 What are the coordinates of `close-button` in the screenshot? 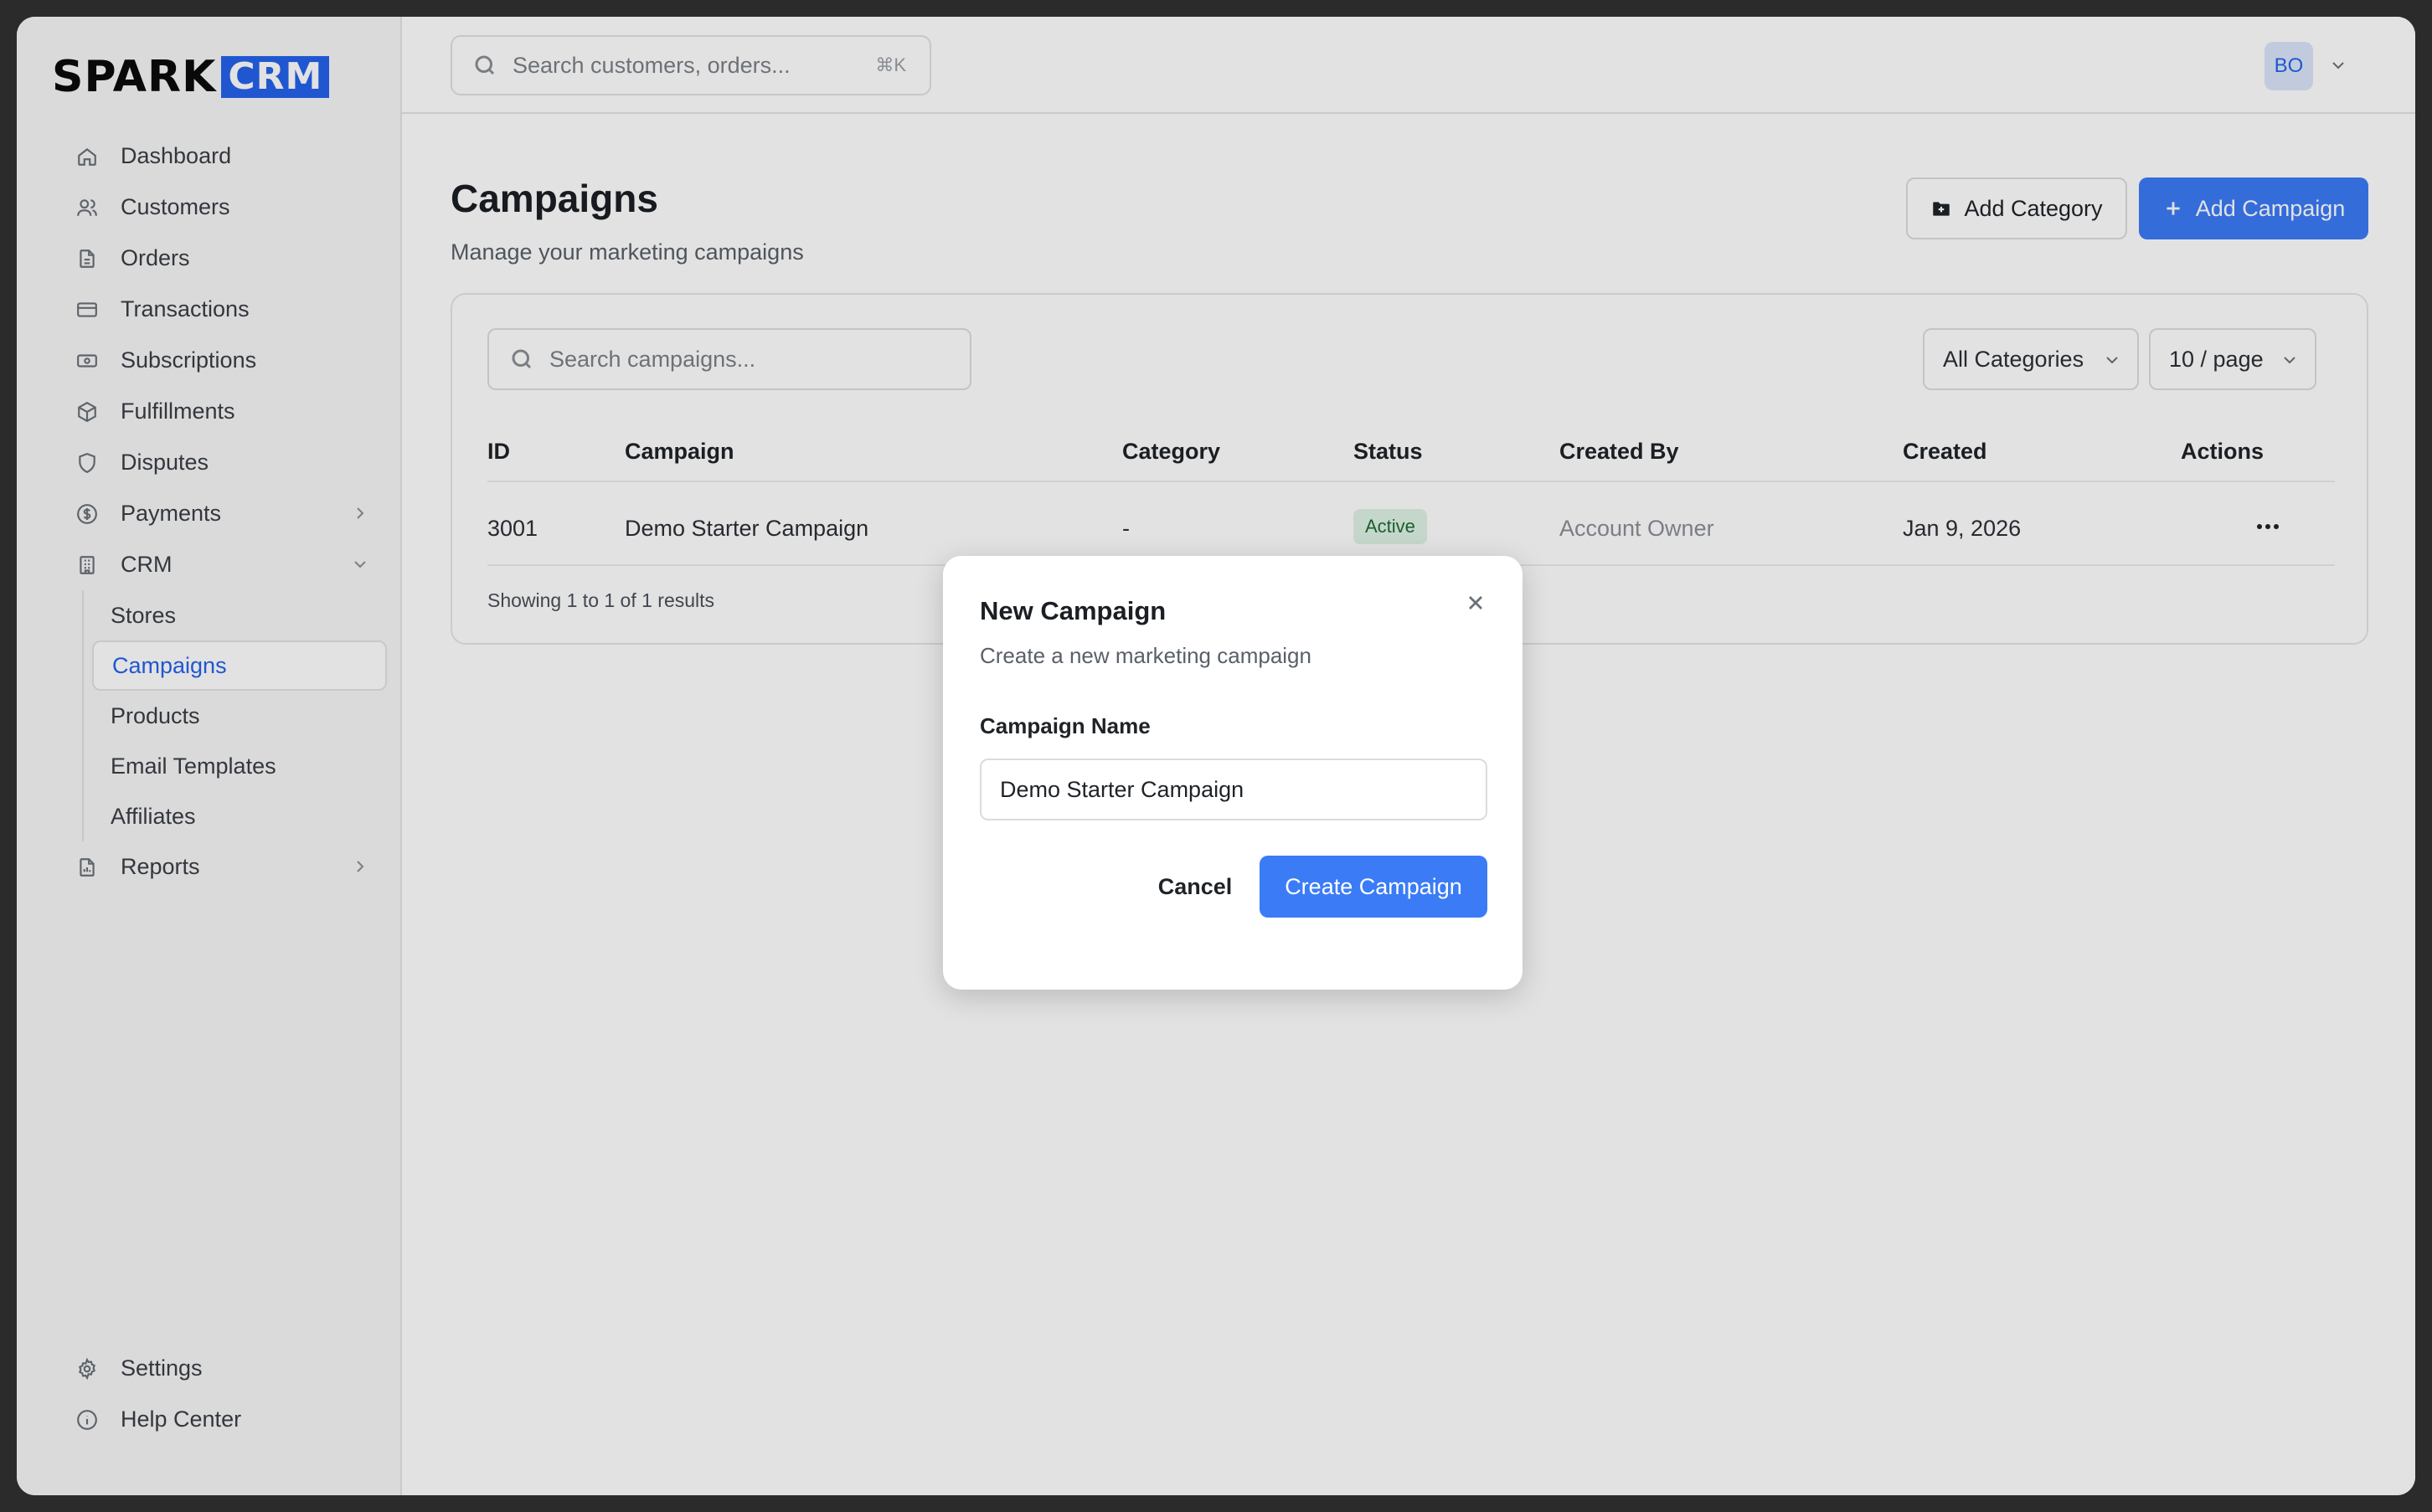 It's located at (1477, 604).